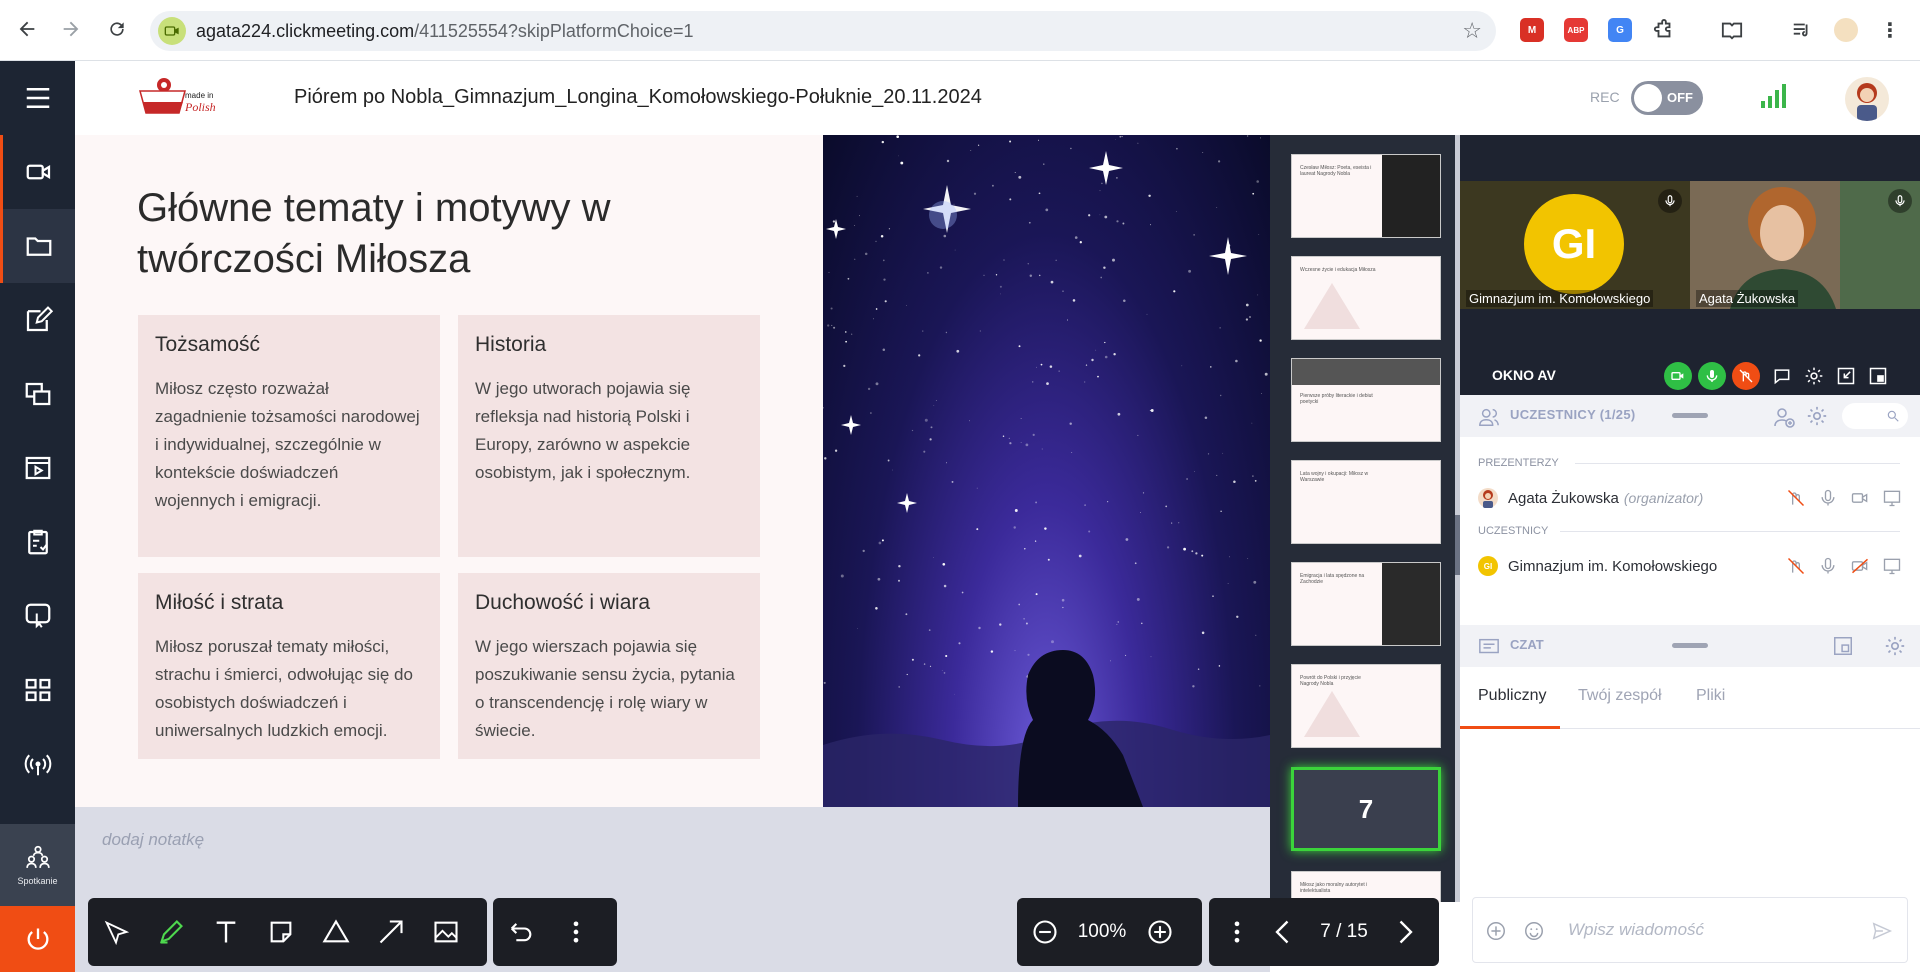  What do you see at coordinates (1737, 463) in the screenshot?
I see `section-divider` at bounding box center [1737, 463].